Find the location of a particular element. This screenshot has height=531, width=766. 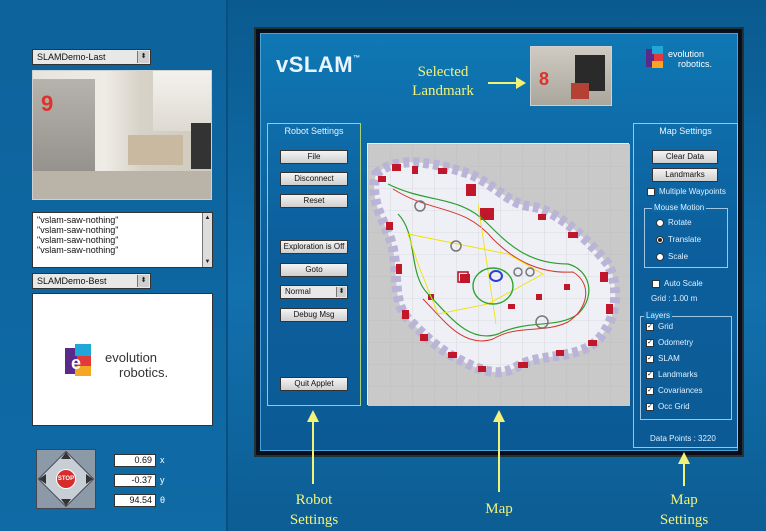

app-title: vSLAM™ is located at coordinates (318, 65).